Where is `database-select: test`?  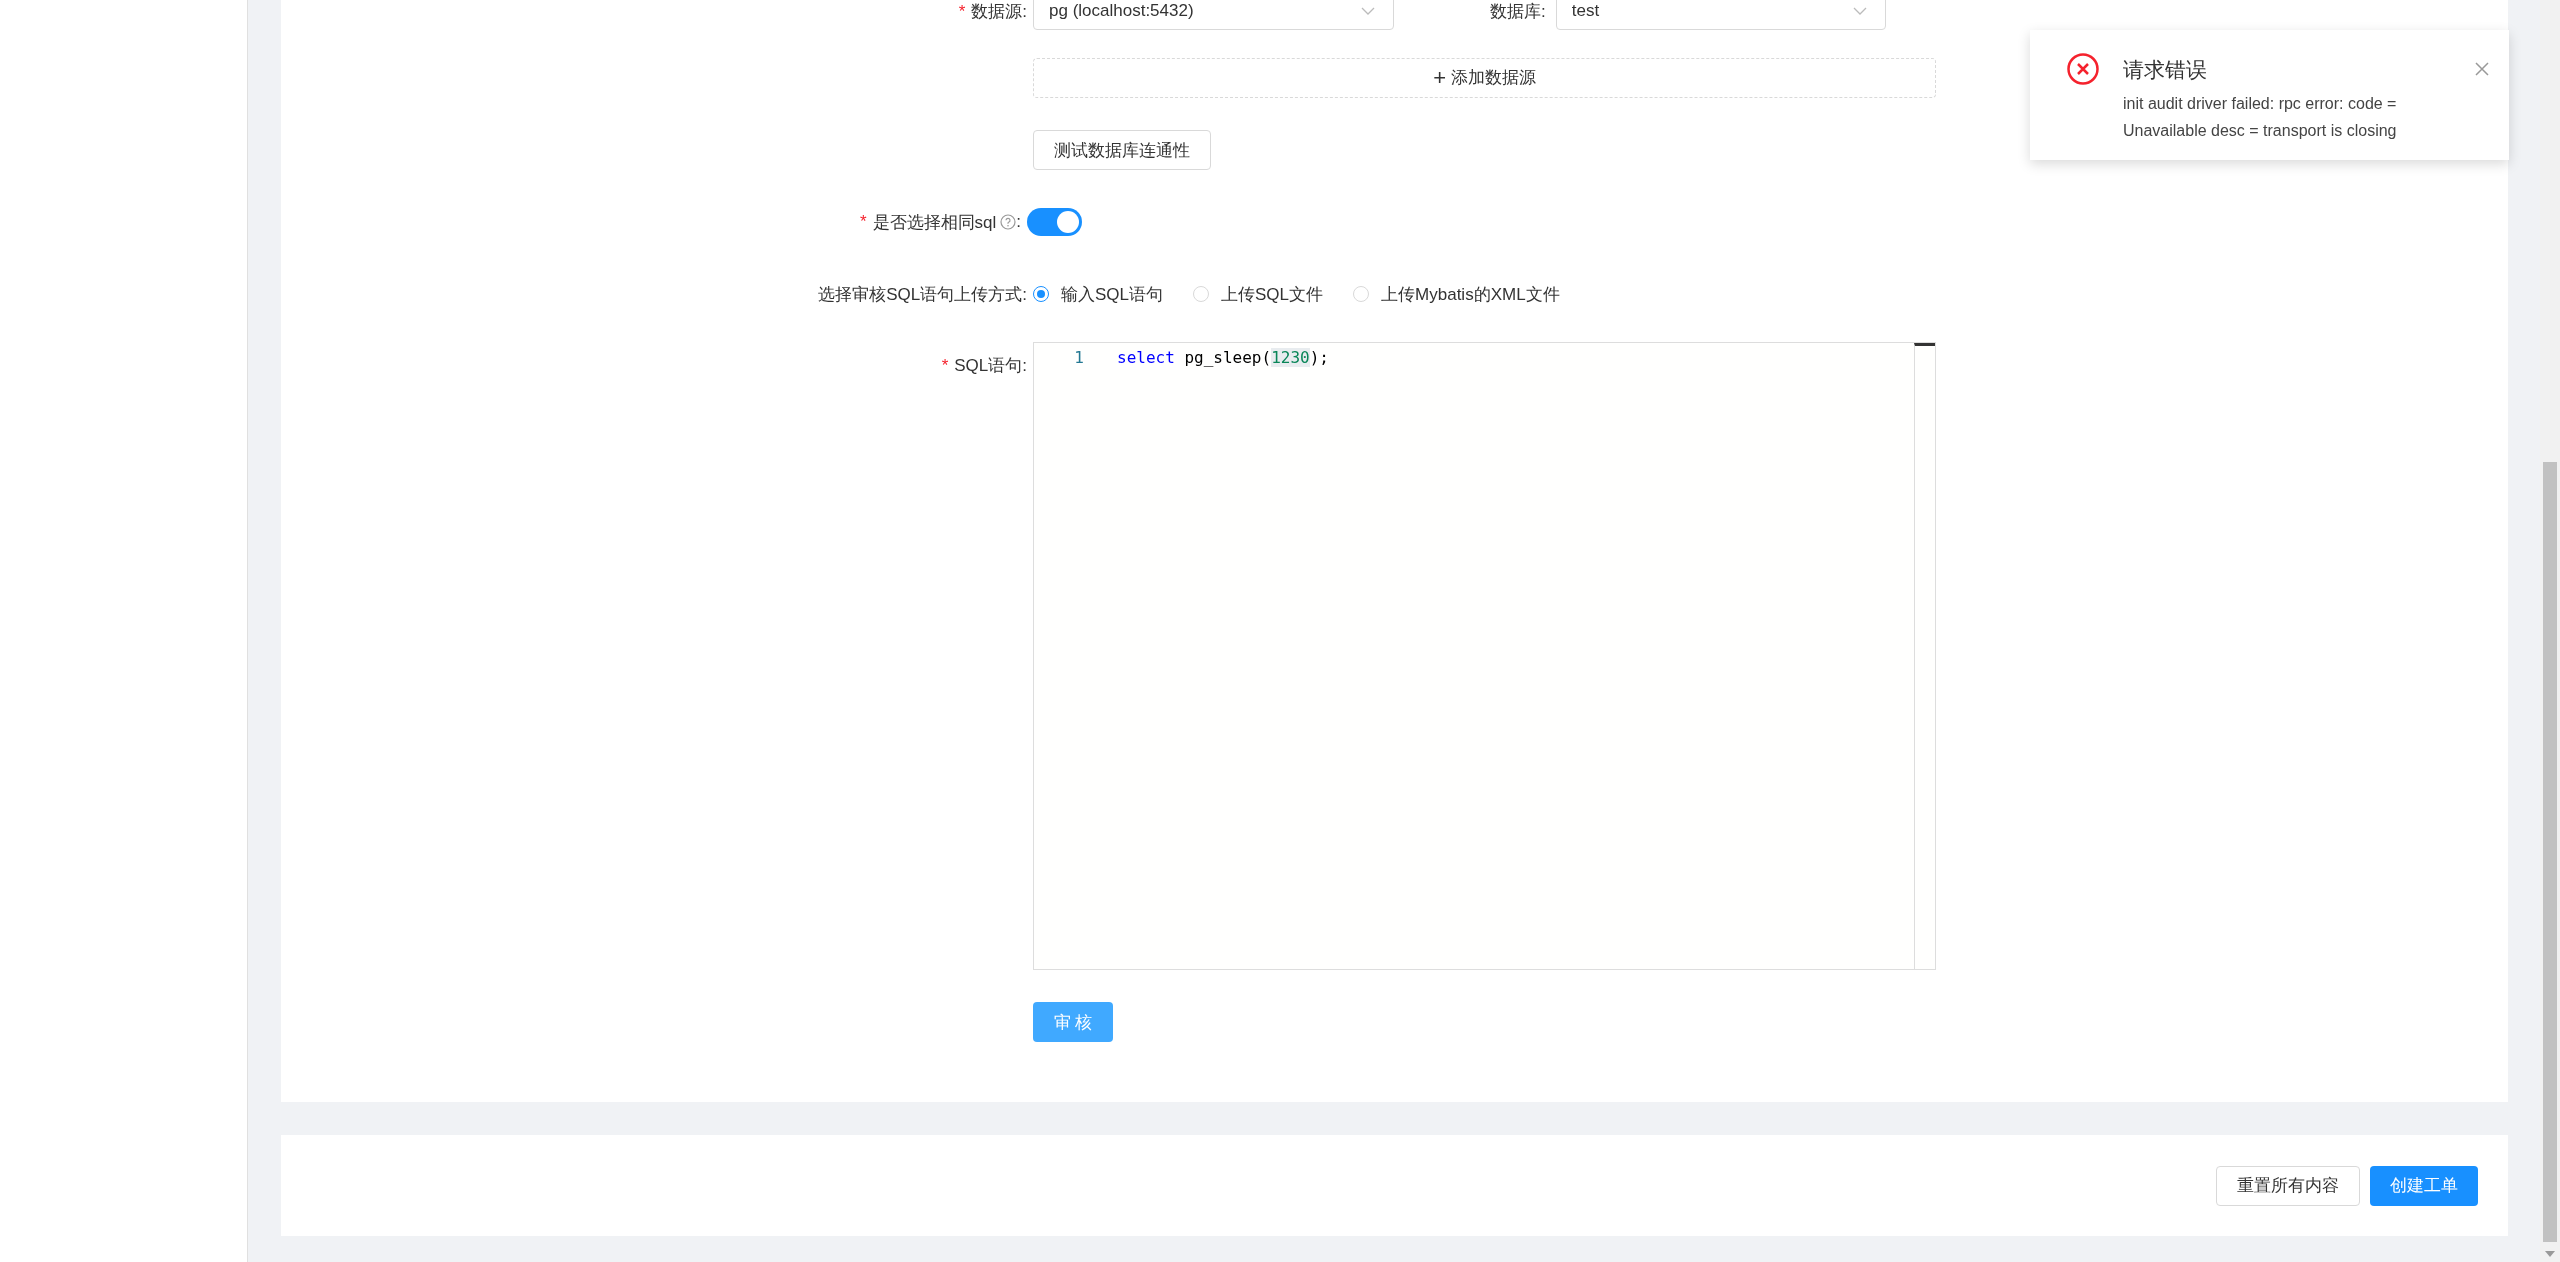
database-select: test is located at coordinates (1720, 15).